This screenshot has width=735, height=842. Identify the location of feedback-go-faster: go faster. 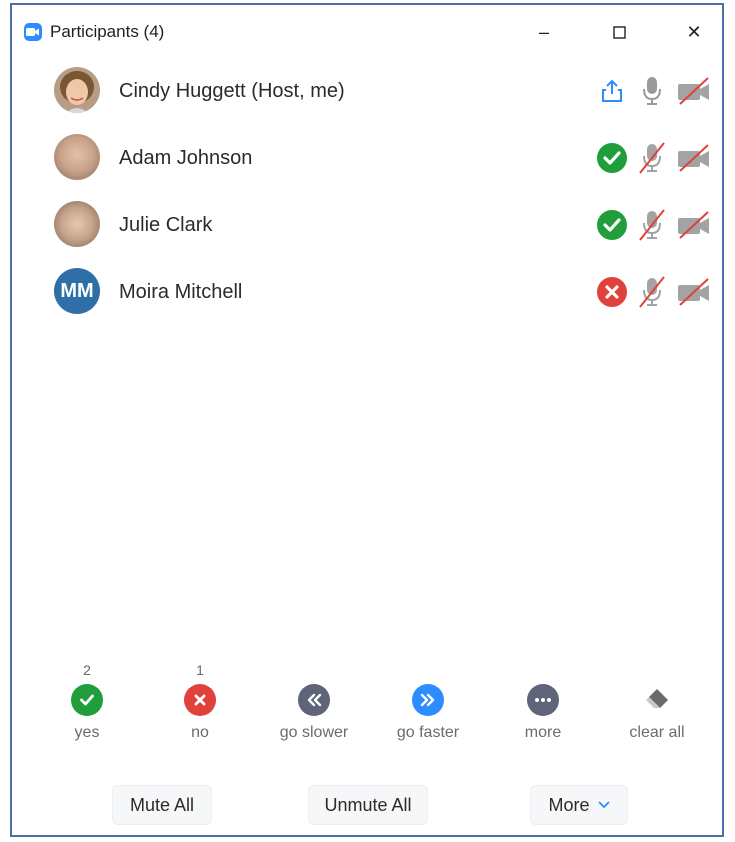
(428, 701).